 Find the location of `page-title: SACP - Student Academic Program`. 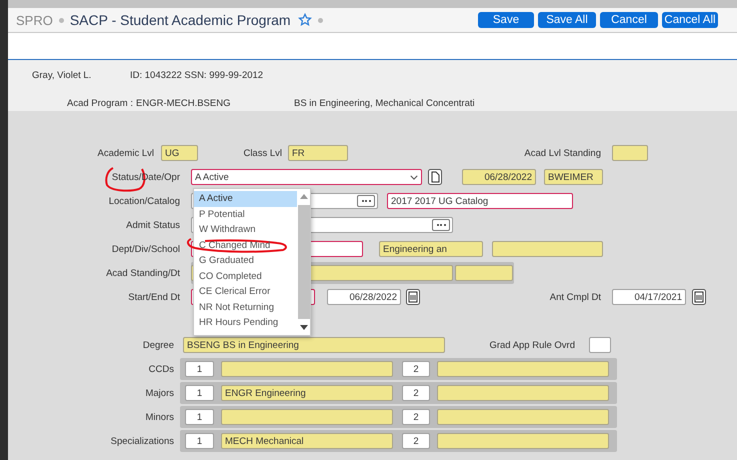

page-title: SACP - Student Academic Program is located at coordinates (180, 20).